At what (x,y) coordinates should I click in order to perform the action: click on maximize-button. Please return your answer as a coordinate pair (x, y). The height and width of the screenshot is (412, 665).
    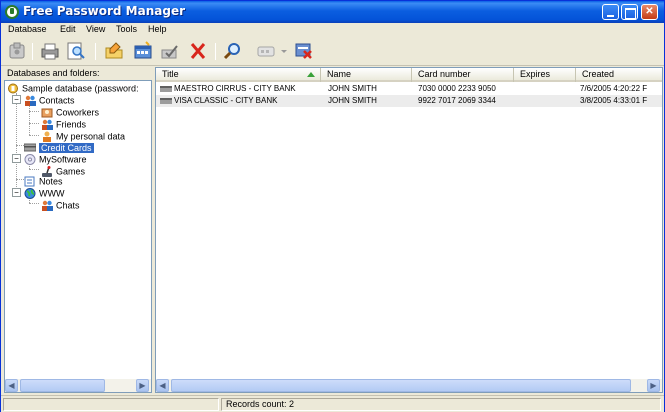
    Looking at the image, I should click on (629, 12).